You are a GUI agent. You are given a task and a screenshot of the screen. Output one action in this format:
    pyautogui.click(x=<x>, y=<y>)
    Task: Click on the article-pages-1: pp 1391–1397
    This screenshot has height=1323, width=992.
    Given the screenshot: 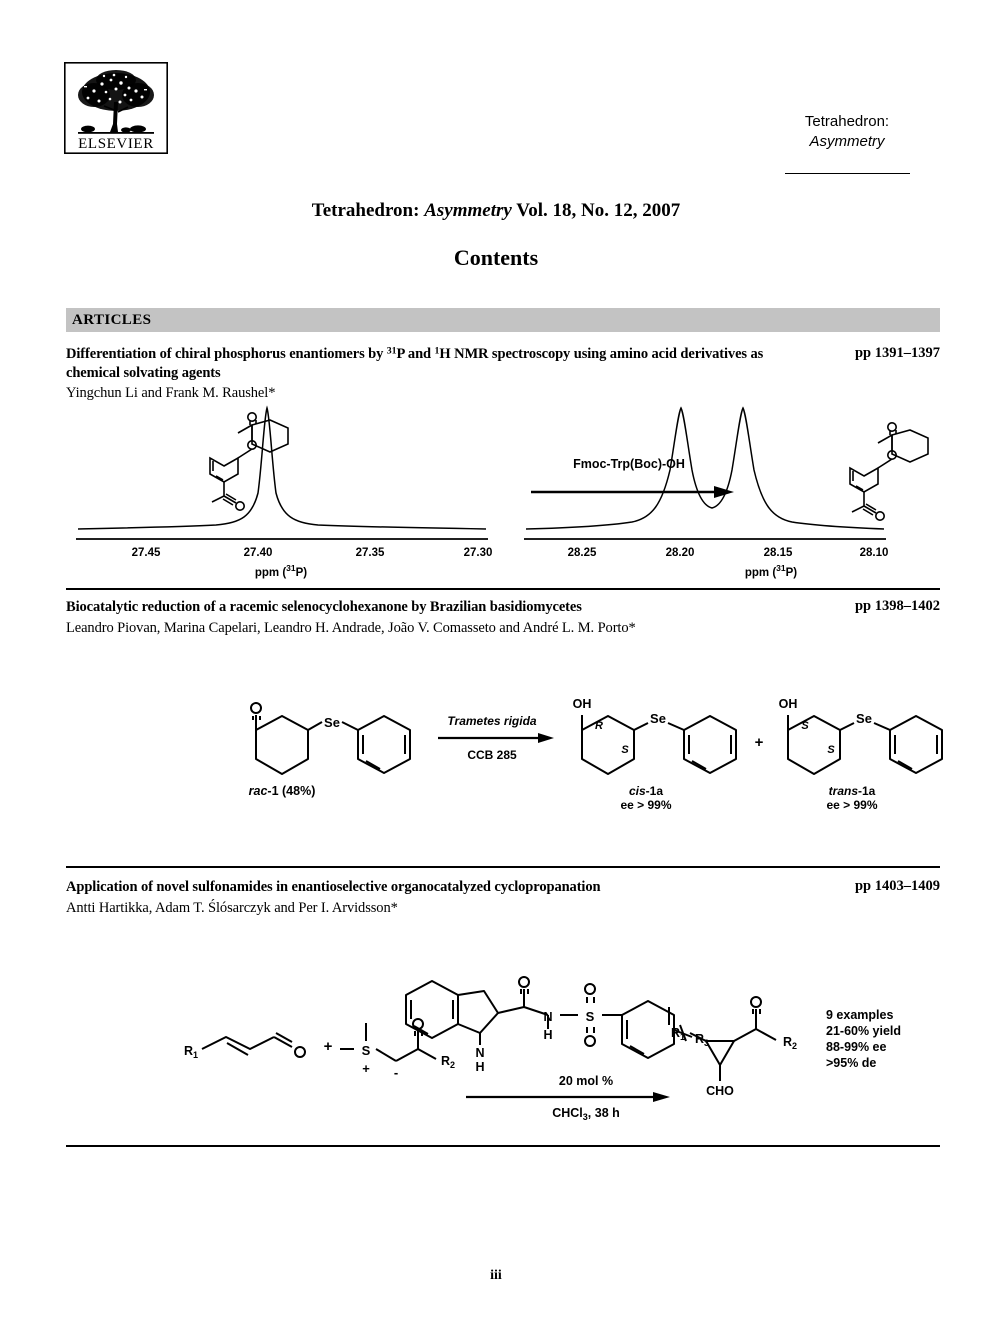 What is the action you would take?
    pyautogui.click(x=897, y=353)
    